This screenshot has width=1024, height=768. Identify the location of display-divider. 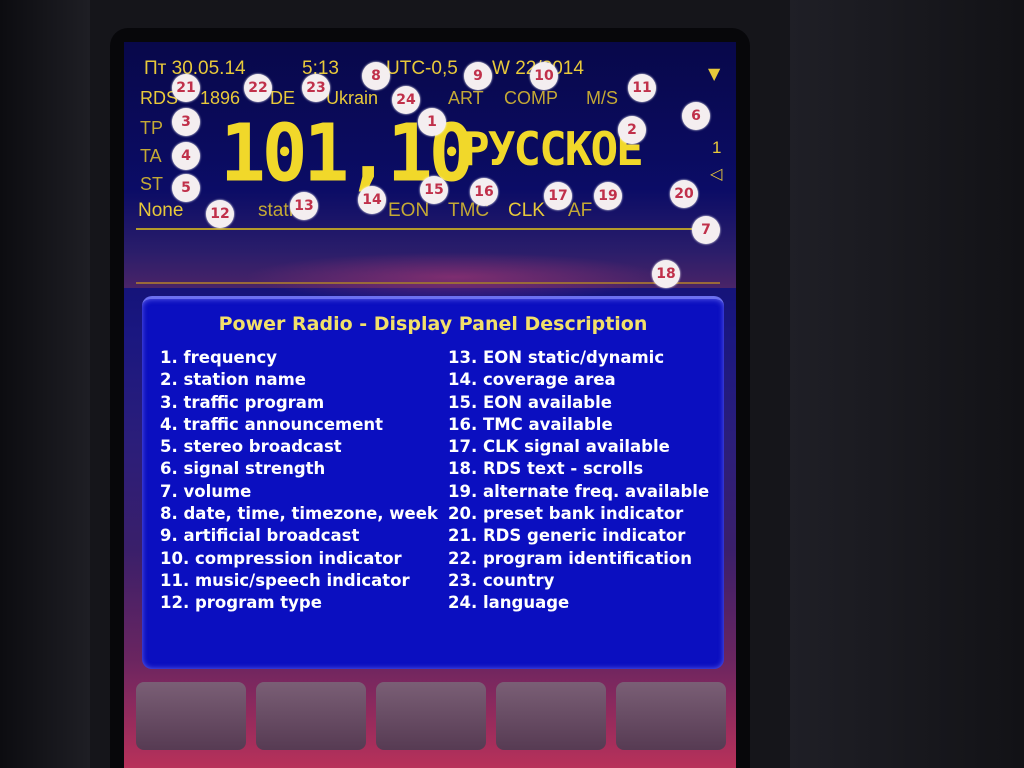
(428, 229).